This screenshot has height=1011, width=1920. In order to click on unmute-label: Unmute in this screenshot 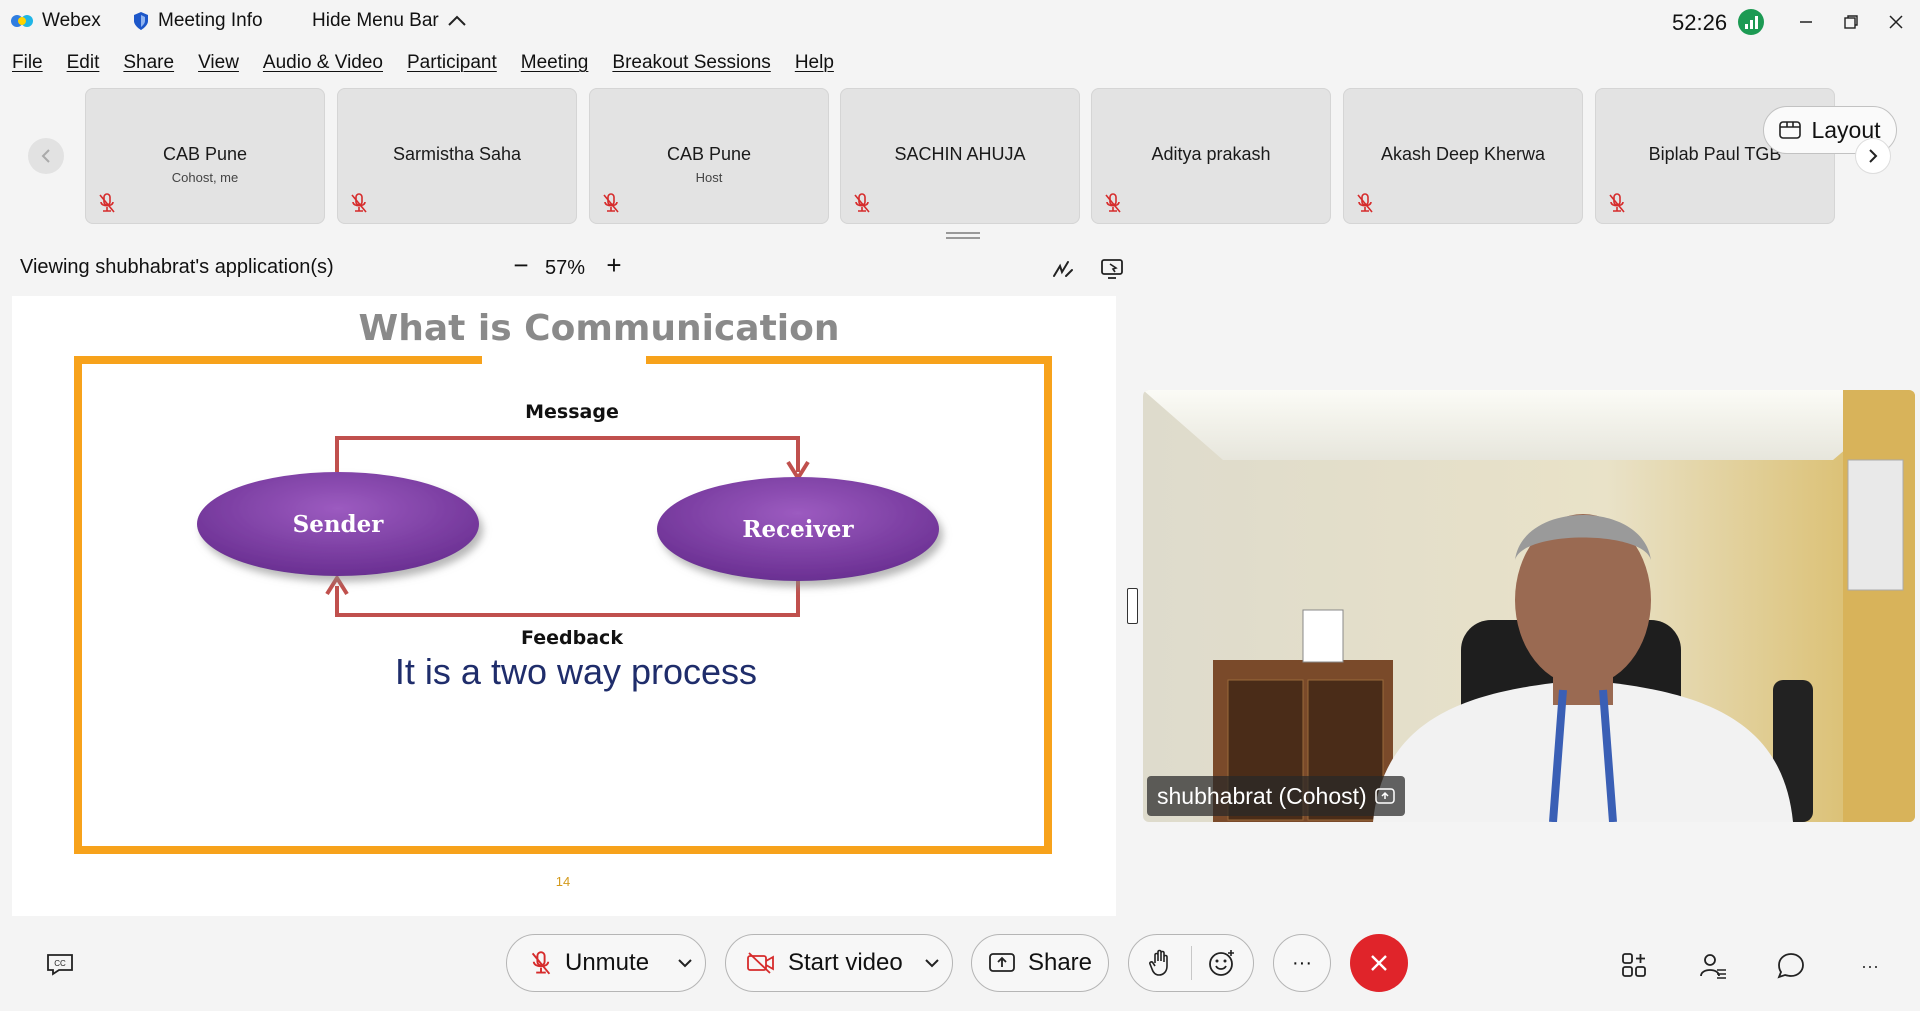, I will do `click(607, 962)`.